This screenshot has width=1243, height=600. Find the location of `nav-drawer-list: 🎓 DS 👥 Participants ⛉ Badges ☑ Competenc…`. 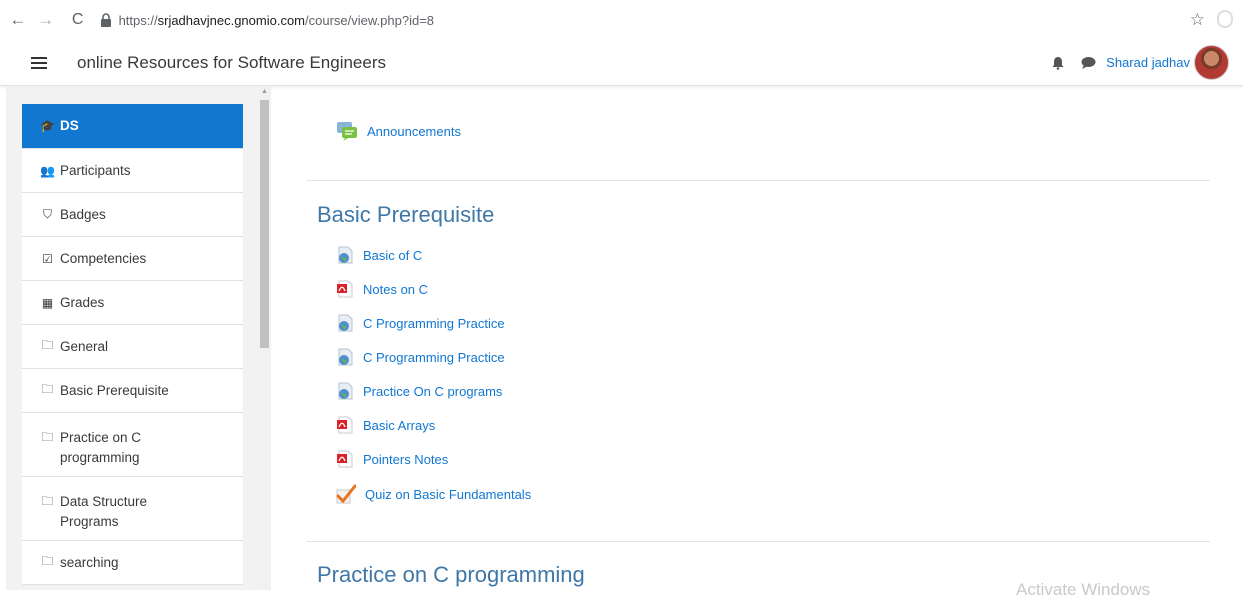

nav-drawer-list: 🎓 DS 👥 Participants ⛉ Badges ☑ Competenc… is located at coordinates (132, 344).